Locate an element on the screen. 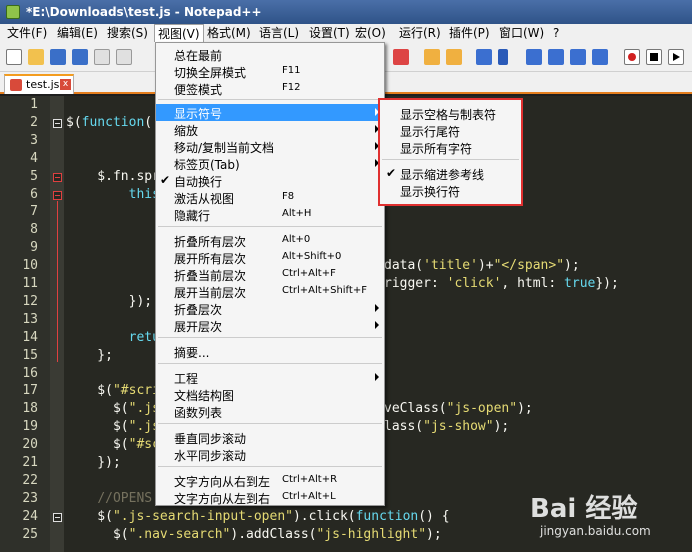 The height and width of the screenshot is (552, 692). menu-item-shortcut: Ctrl+Alt+L is located at coordinates (309, 496).